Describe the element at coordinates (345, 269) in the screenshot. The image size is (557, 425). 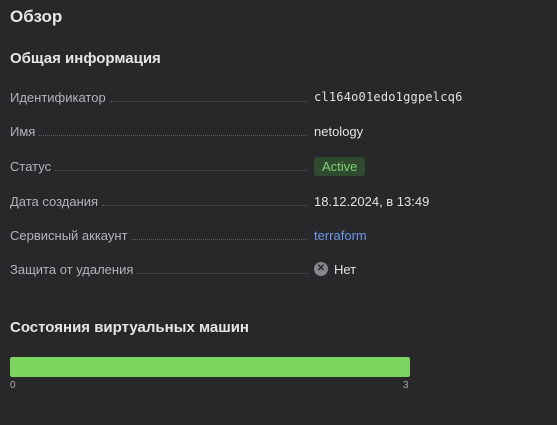
I see `deletion-protection-value: Нет` at that location.